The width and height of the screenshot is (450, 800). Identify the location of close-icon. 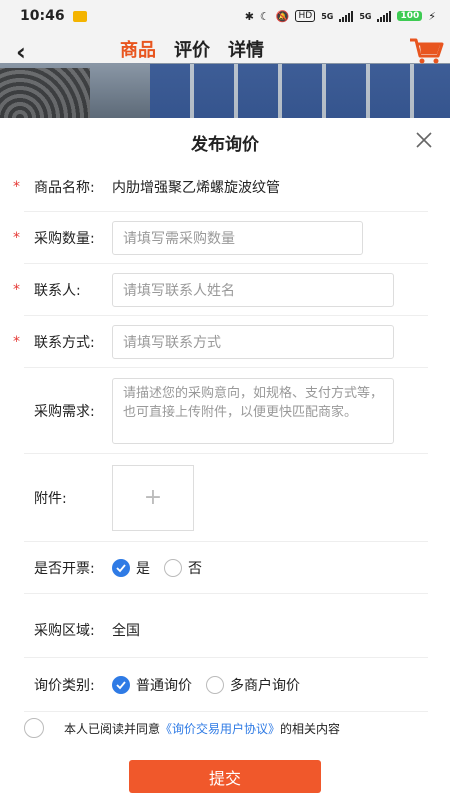
(424, 140).